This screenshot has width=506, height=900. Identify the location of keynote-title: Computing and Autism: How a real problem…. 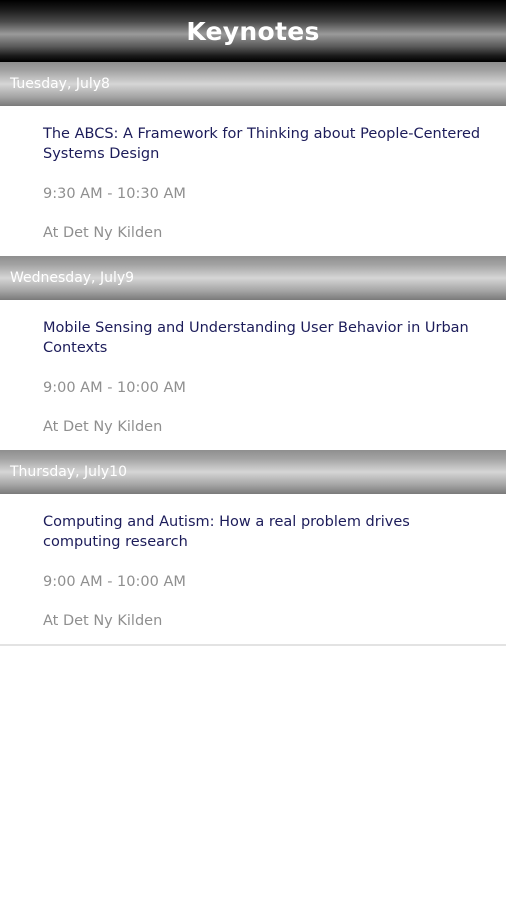
(226, 532).